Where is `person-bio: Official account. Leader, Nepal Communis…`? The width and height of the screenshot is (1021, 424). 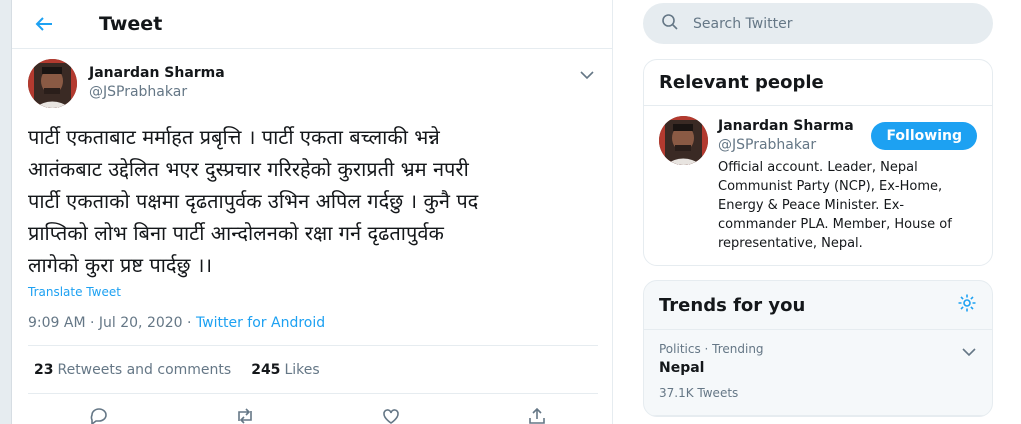 person-bio: Official account. Leader, Nepal Communis… is located at coordinates (835, 205).